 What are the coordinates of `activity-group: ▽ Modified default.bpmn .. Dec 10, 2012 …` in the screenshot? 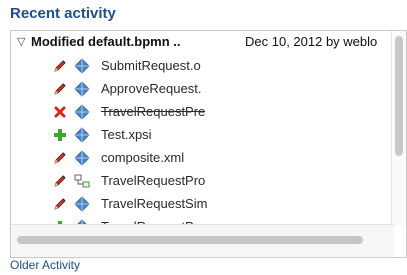 It's located at (202, 44).